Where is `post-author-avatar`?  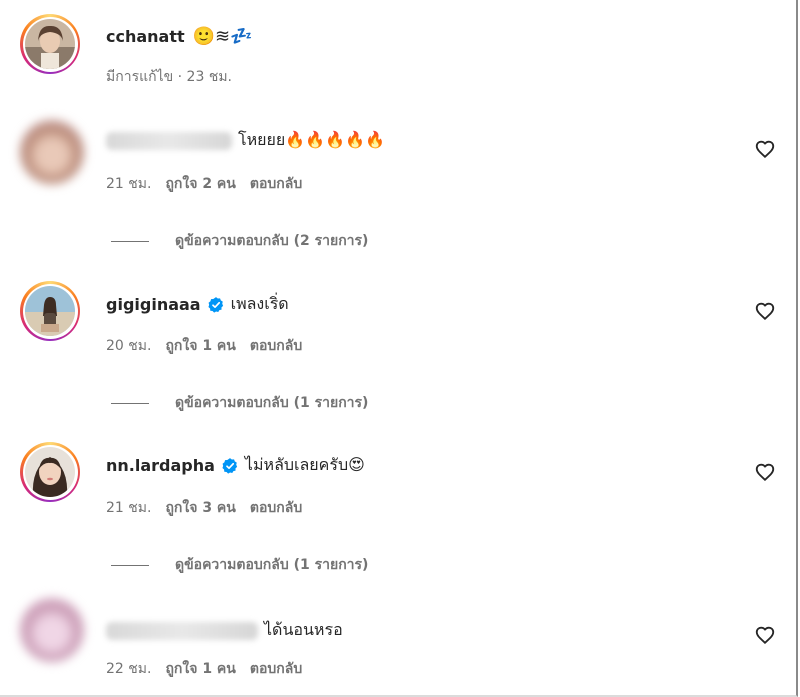 post-author-avatar is located at coordinates (50, 44).